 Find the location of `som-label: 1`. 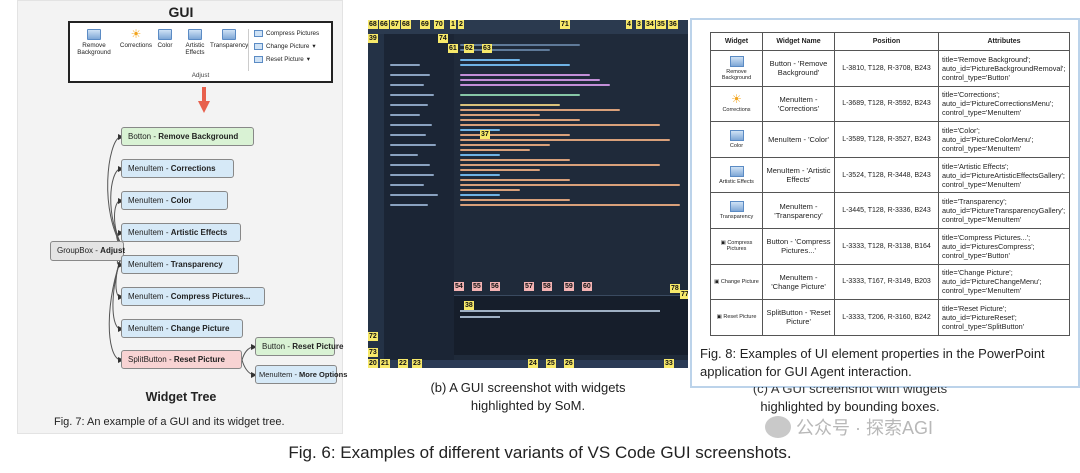

som-label: 1 is located at coordinates (453, 24).